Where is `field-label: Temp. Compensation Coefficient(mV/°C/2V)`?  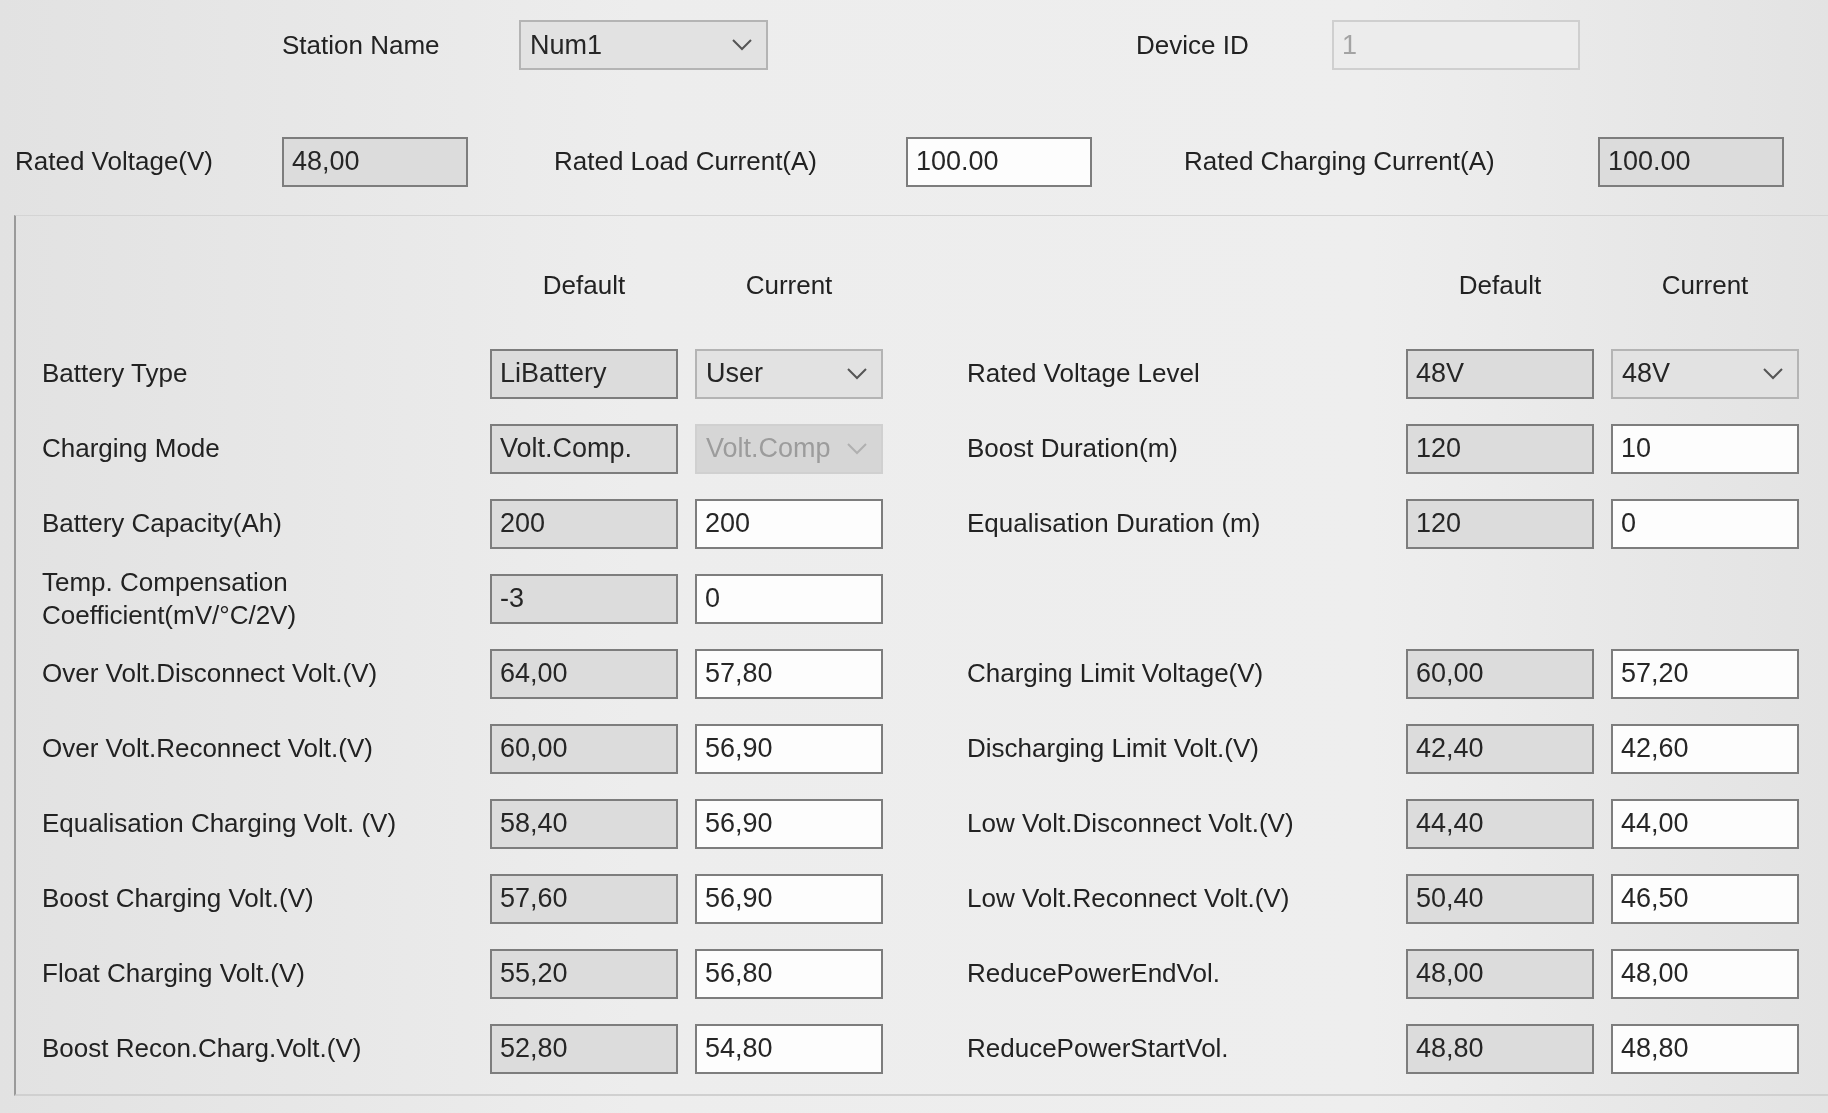 field-label: Temp. Compensation Coefficient(mV/°C/2V) is located at coordinates (170, 598).